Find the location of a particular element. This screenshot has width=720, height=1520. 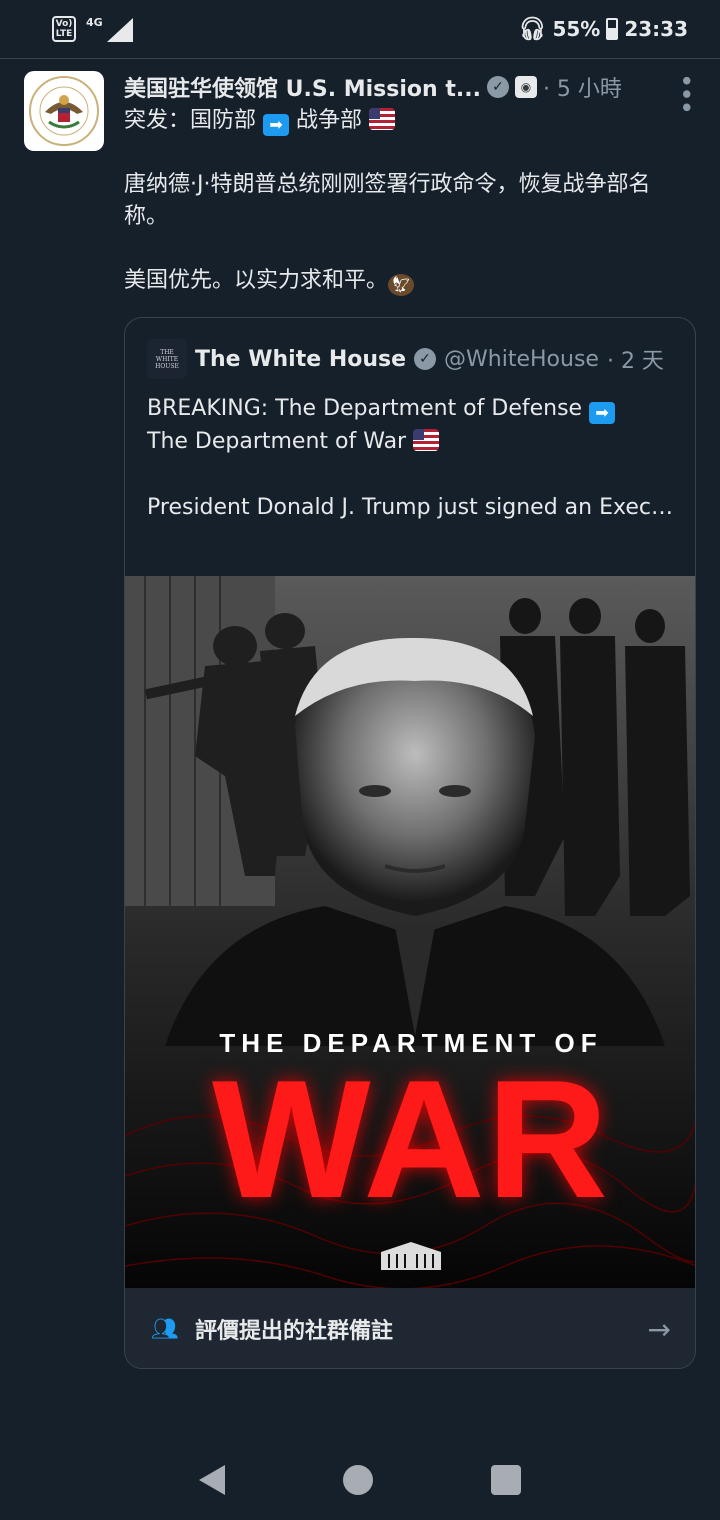

affiliate-badge-icon: ◉ is located at coordinates (525, 87).